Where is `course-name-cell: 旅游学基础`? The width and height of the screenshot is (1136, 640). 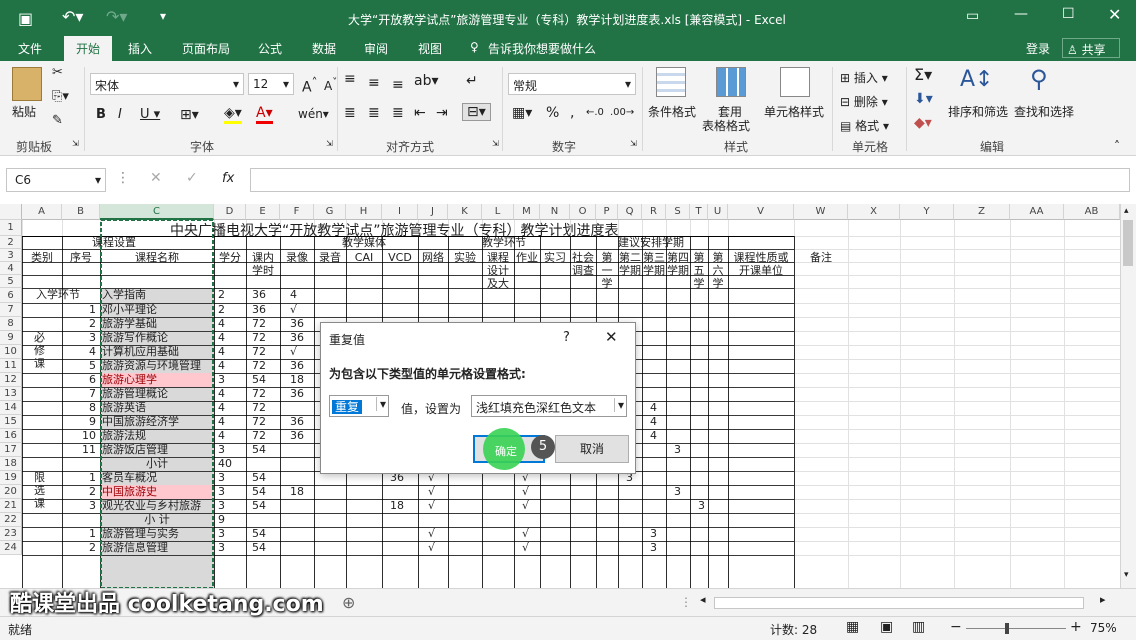 course-name-cell: 旅游学基础 is located at coordinates (157, 324).